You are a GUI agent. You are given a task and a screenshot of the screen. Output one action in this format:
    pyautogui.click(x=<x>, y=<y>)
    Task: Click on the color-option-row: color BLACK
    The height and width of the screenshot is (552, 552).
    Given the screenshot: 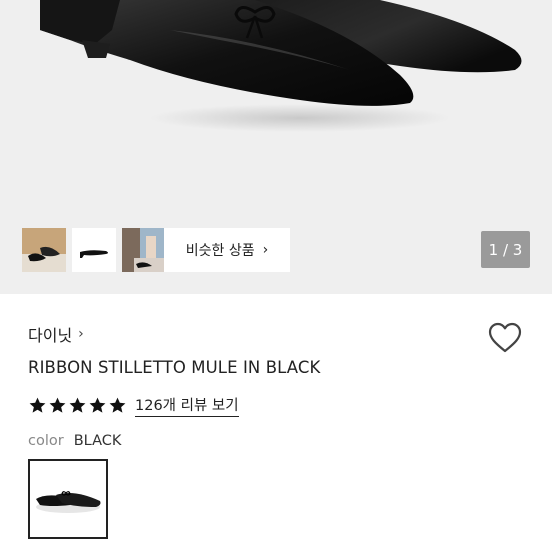 What is the action you would take?
    pyautogui.click(x=74, y=441)
    